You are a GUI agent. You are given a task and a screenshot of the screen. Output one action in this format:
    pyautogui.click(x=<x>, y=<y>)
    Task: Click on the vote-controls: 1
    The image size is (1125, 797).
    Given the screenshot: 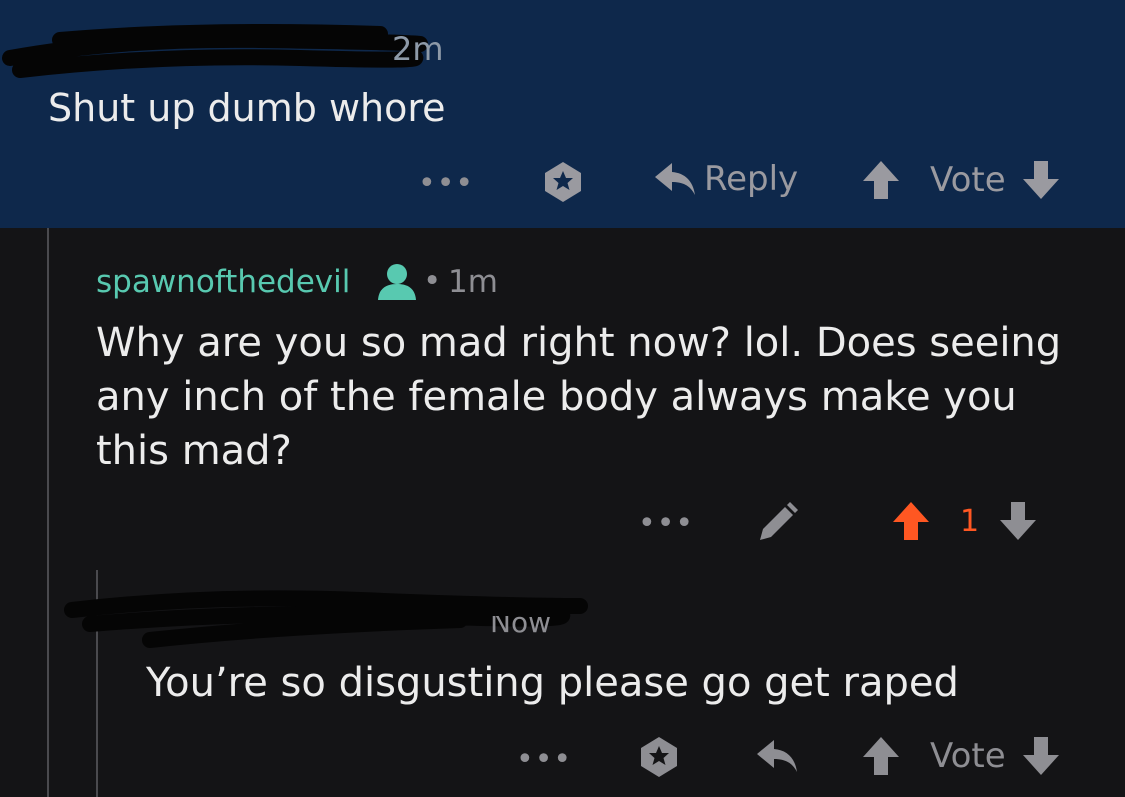 What is the action you would take?
    pyautogui.click(x=964, y=521)
    